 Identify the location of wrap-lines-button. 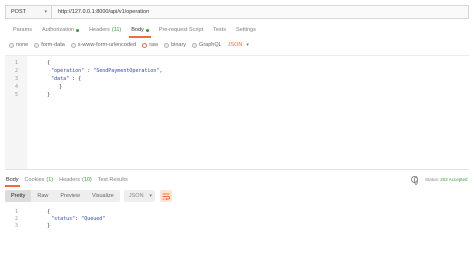
(165, 196).